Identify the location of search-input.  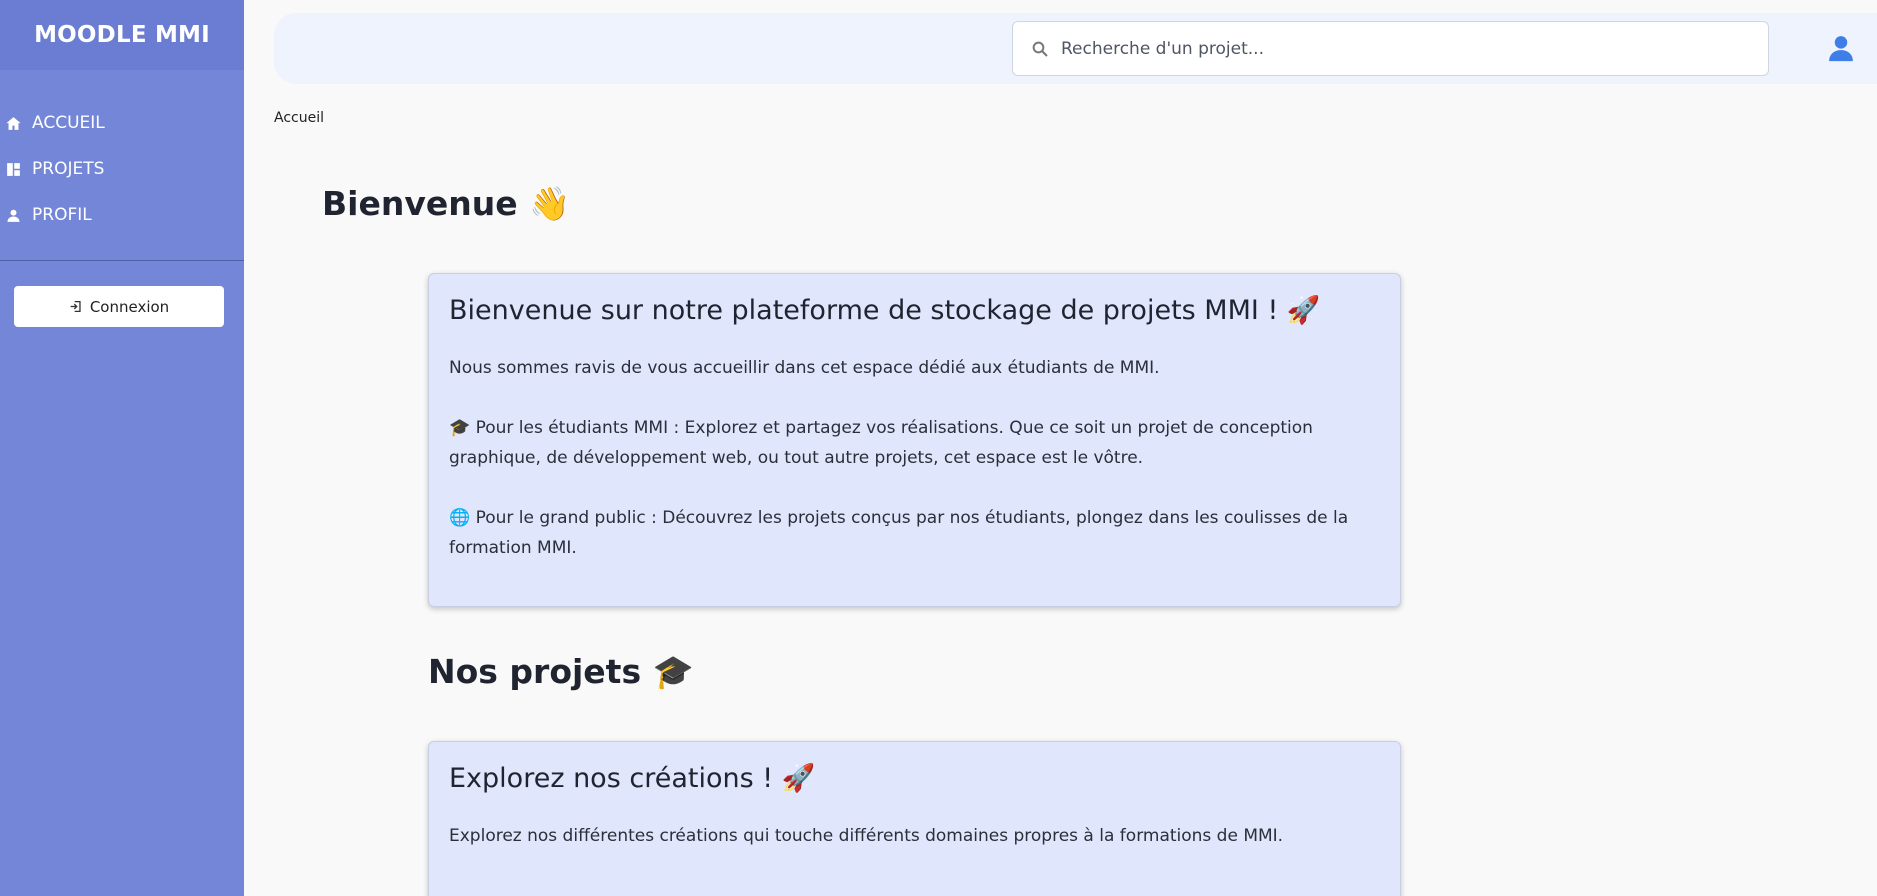
(1401, 48).